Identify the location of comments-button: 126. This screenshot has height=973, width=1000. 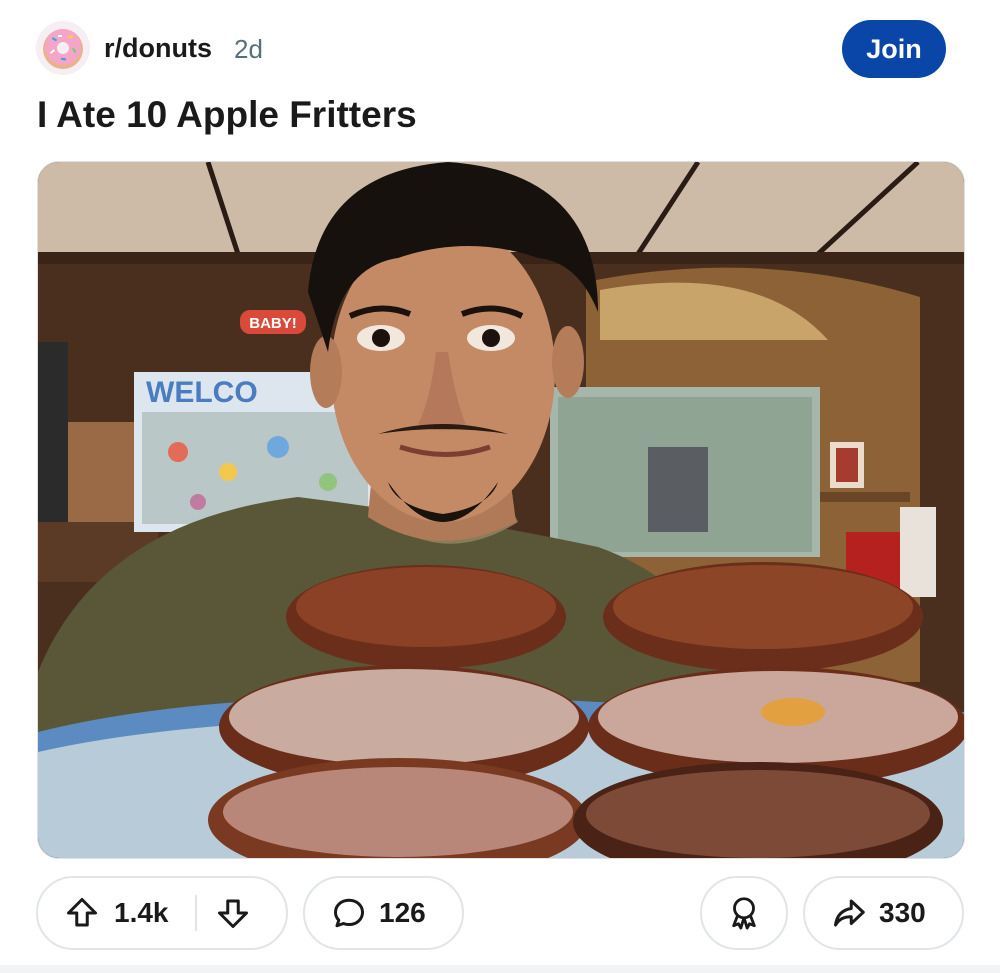
(383, 913).